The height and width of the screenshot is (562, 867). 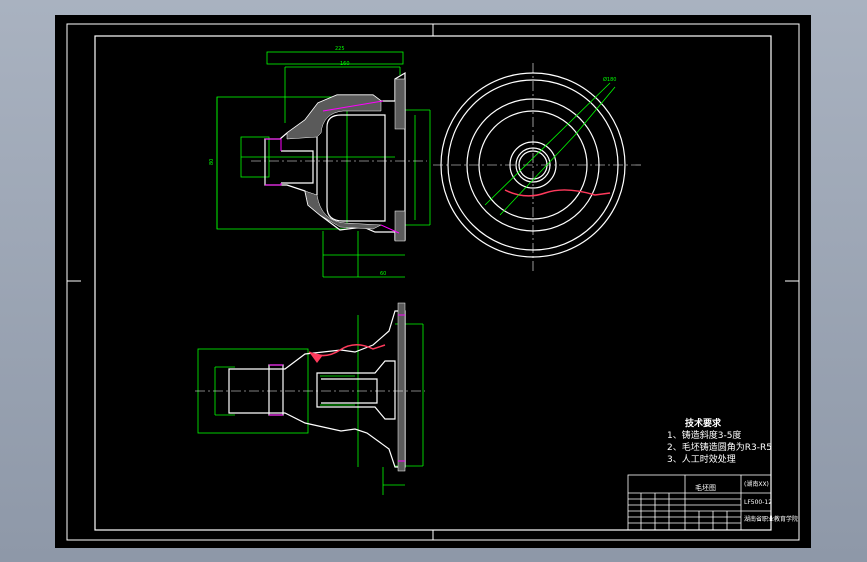 I want to click on end-diameter-leader, so click(x=547, y=144).